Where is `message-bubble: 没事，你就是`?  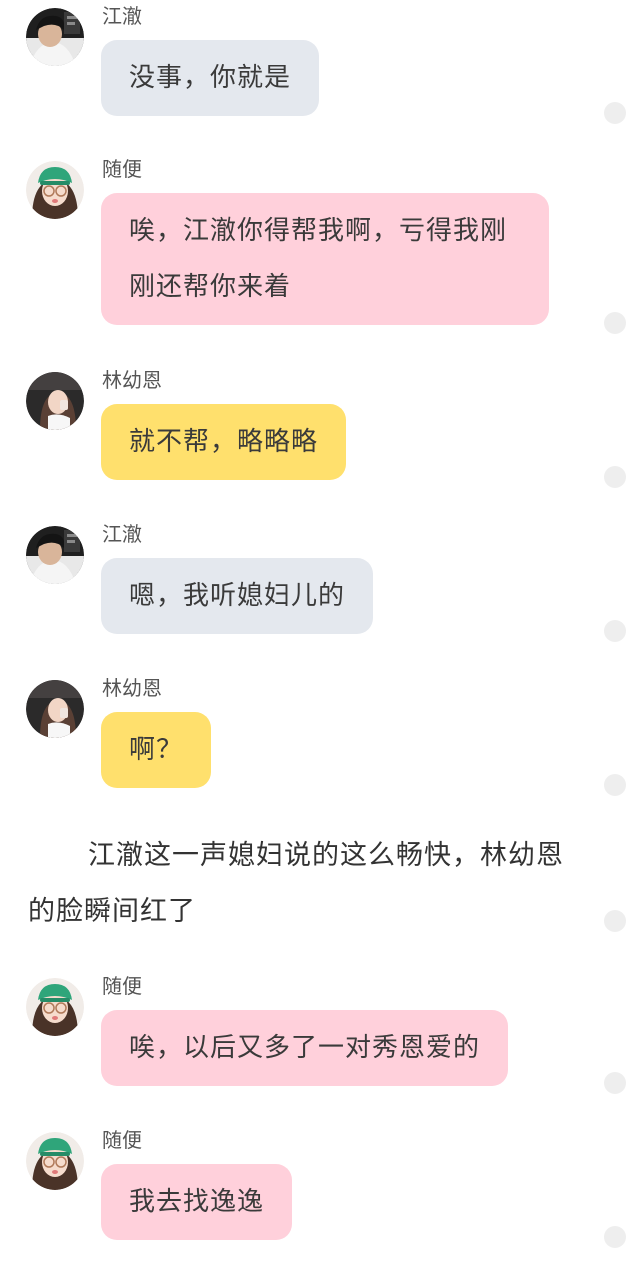 message-bubble: 没事，你就是 is located at coordinates (210, 78).